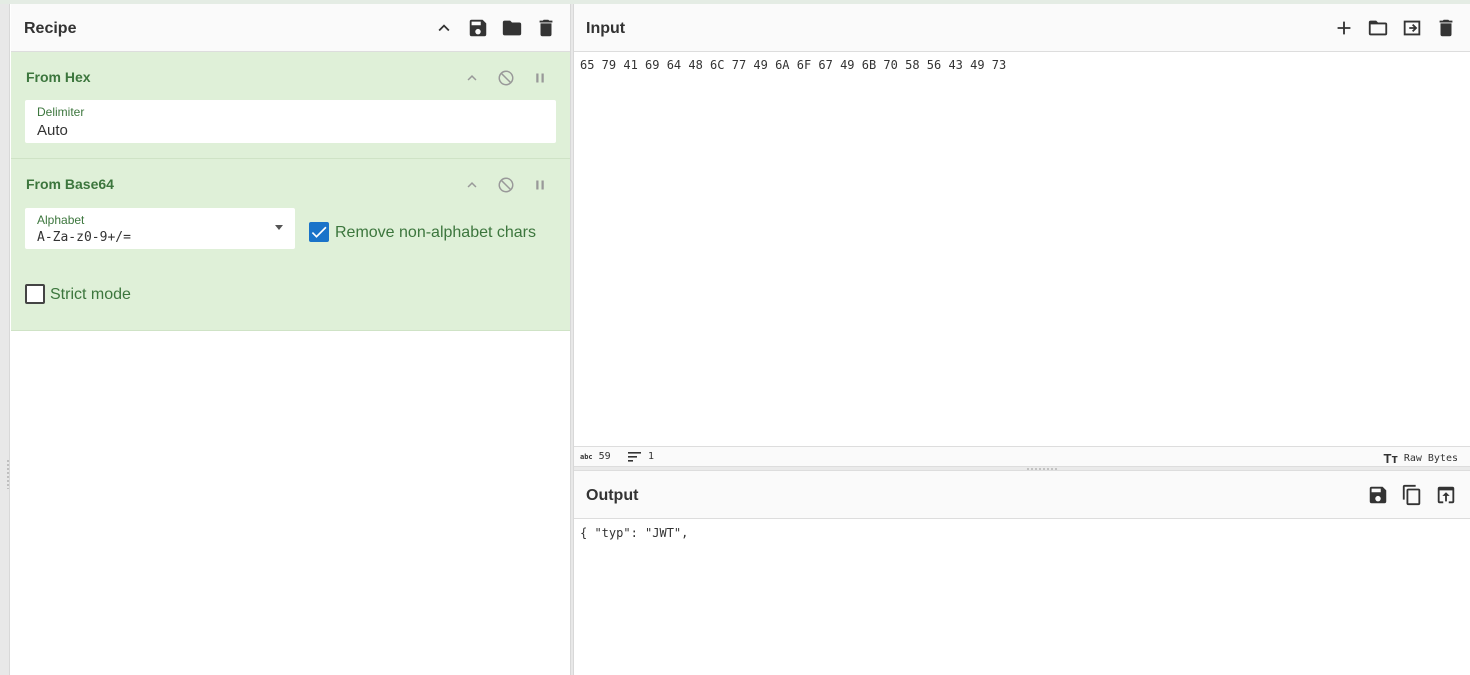 The width and height of the screenshot is (1470, 675). I want to click on alphabet-value: A-Za-z0-9+/=, so click(84, 237).